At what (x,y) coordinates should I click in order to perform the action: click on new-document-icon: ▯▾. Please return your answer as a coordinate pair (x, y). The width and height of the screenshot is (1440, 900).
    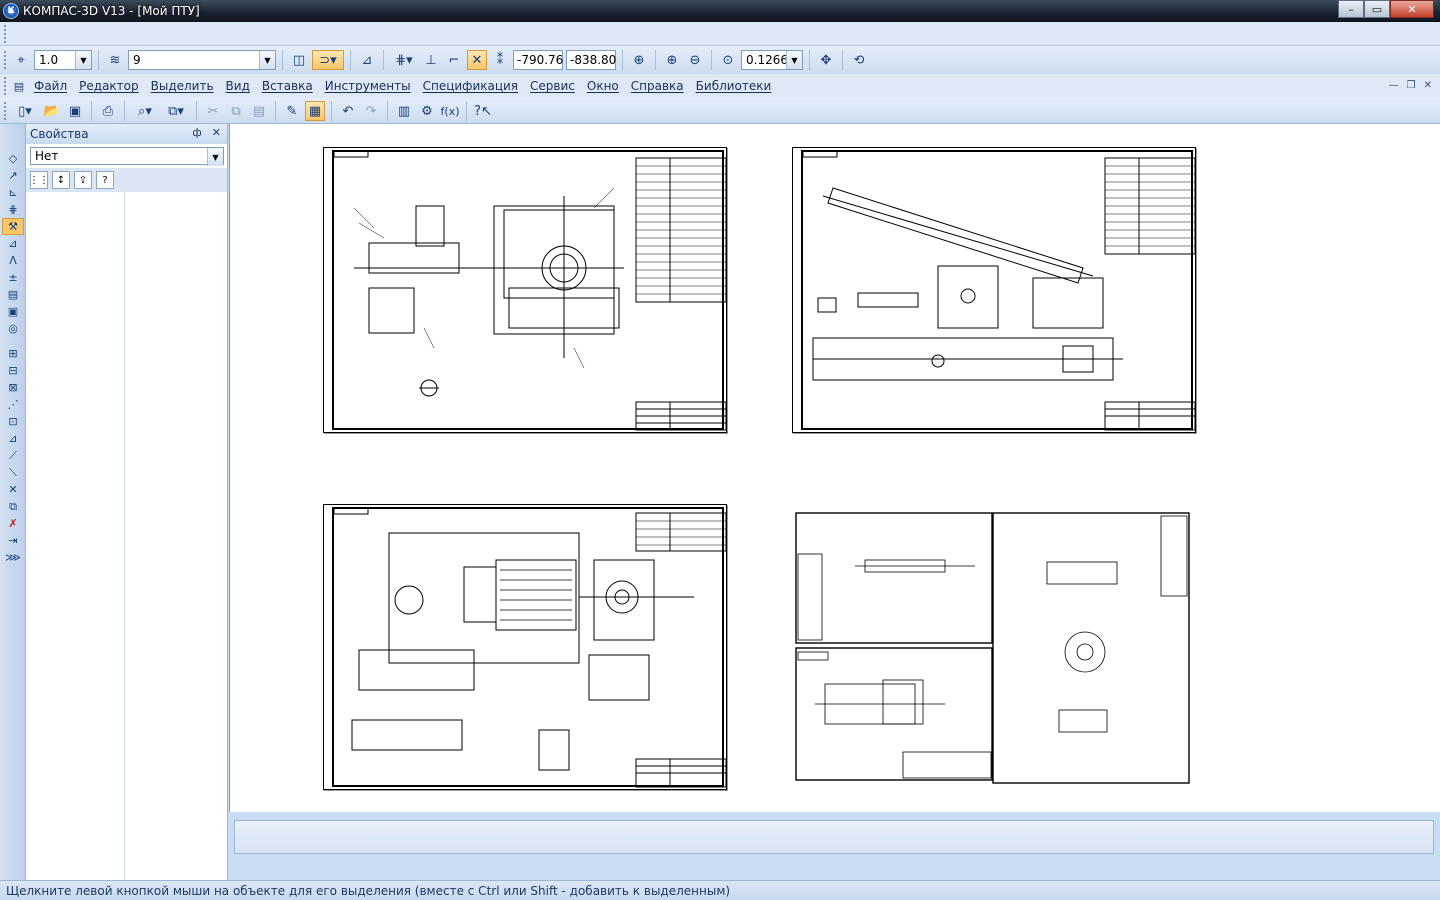
    Looking at the image, I should click on (25, 111).